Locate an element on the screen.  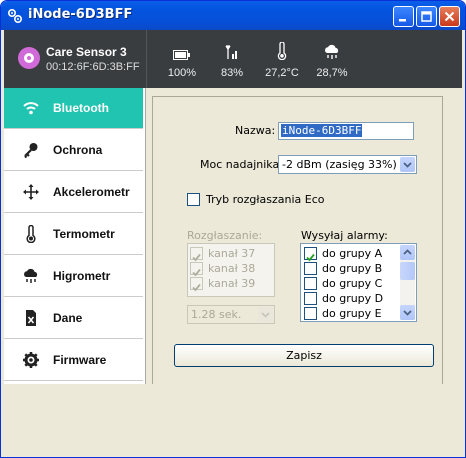
sidebar-item-label: Higrometr is located at coordinates (82, 276).